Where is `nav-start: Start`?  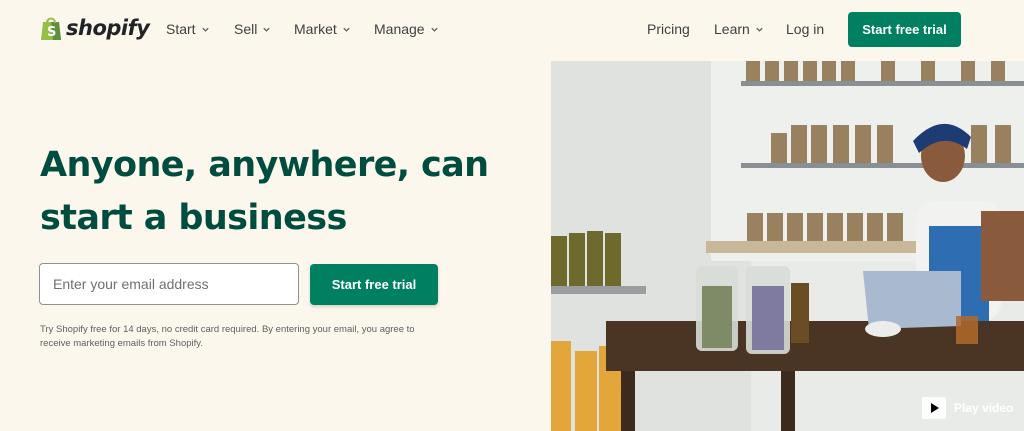 nav-start: Start is located at coordinates (188, 29).